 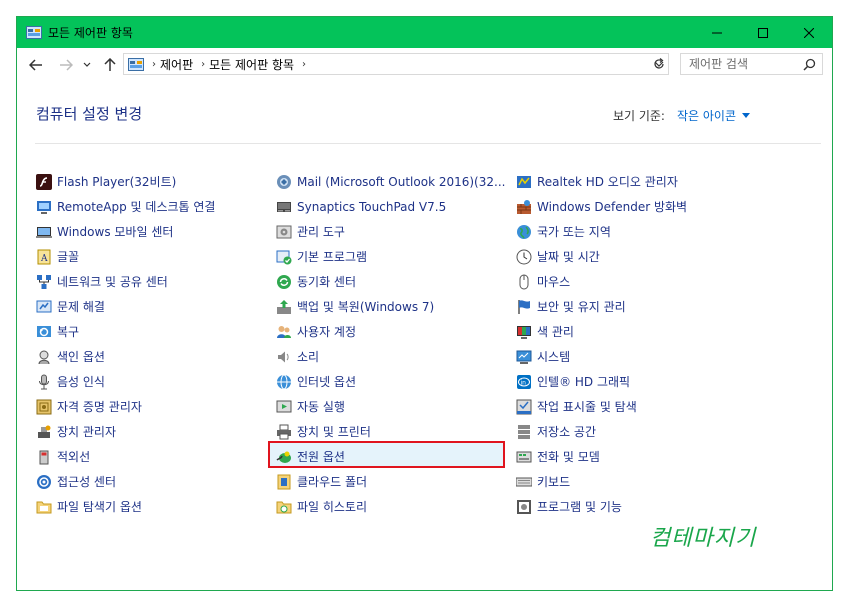 I want to click on control-panel-item-label: 국가 또는 지역, so click(x=574, y=231).